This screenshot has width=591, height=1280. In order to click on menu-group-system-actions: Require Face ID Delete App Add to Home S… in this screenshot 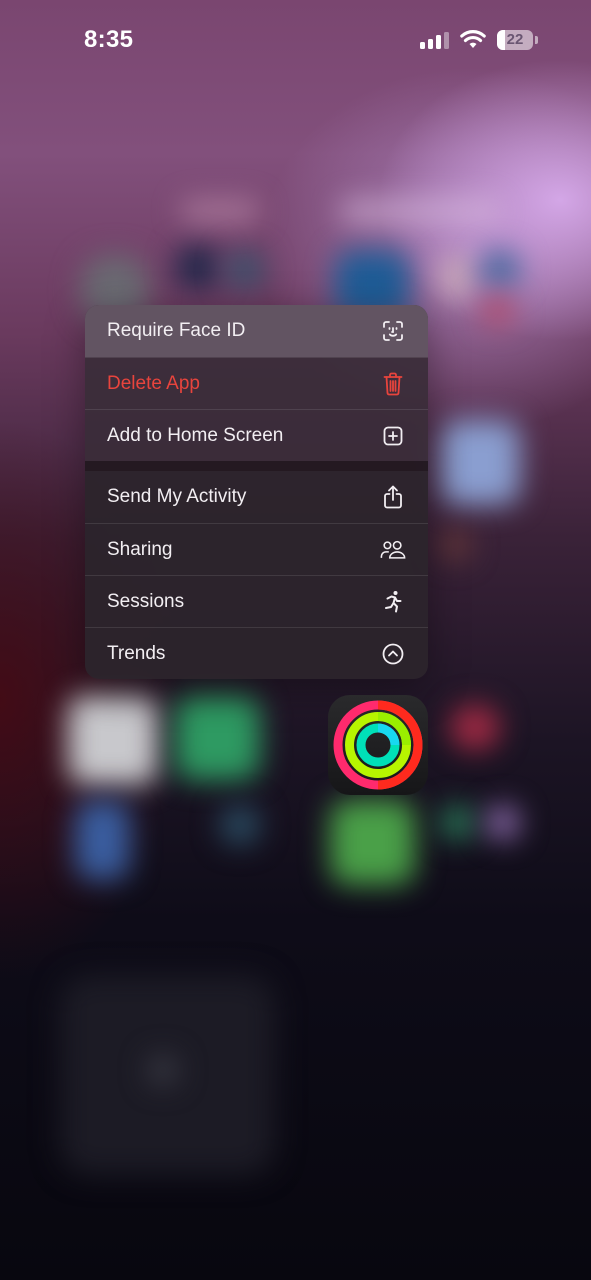, I will do `click(256, 383)`.